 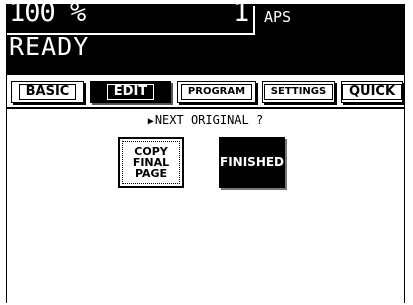 I want to click on machine-status: READY, so click(x=49, y=46).